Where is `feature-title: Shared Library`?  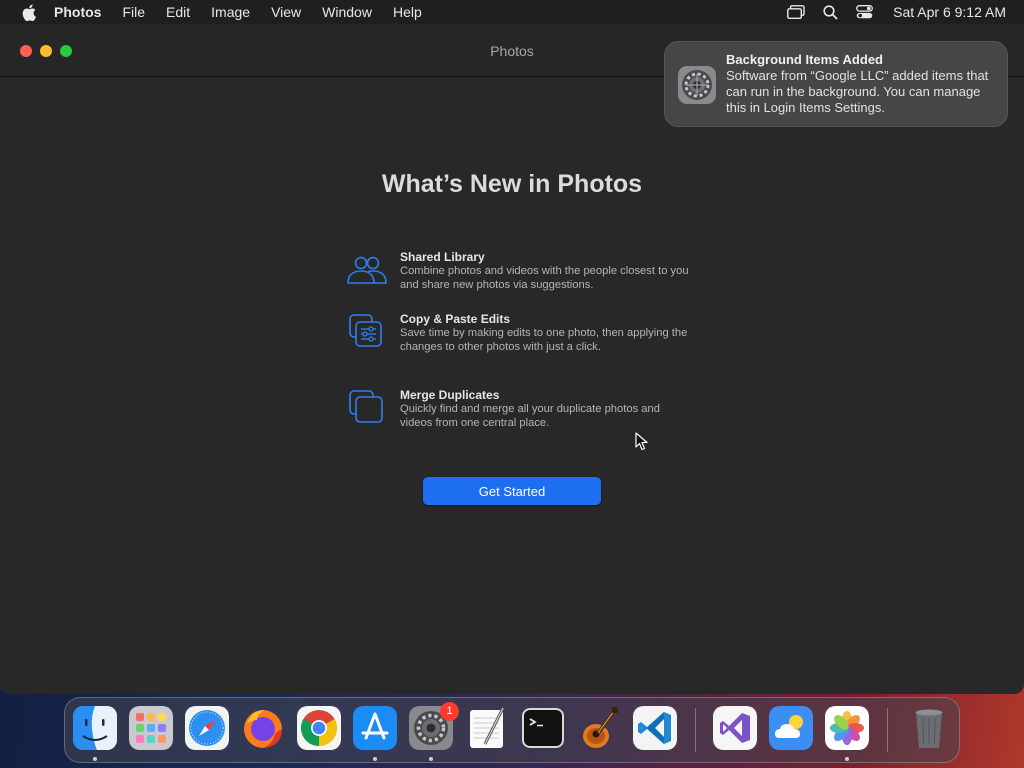
feature-title: Shared Library is located at coordinates (442, 257).